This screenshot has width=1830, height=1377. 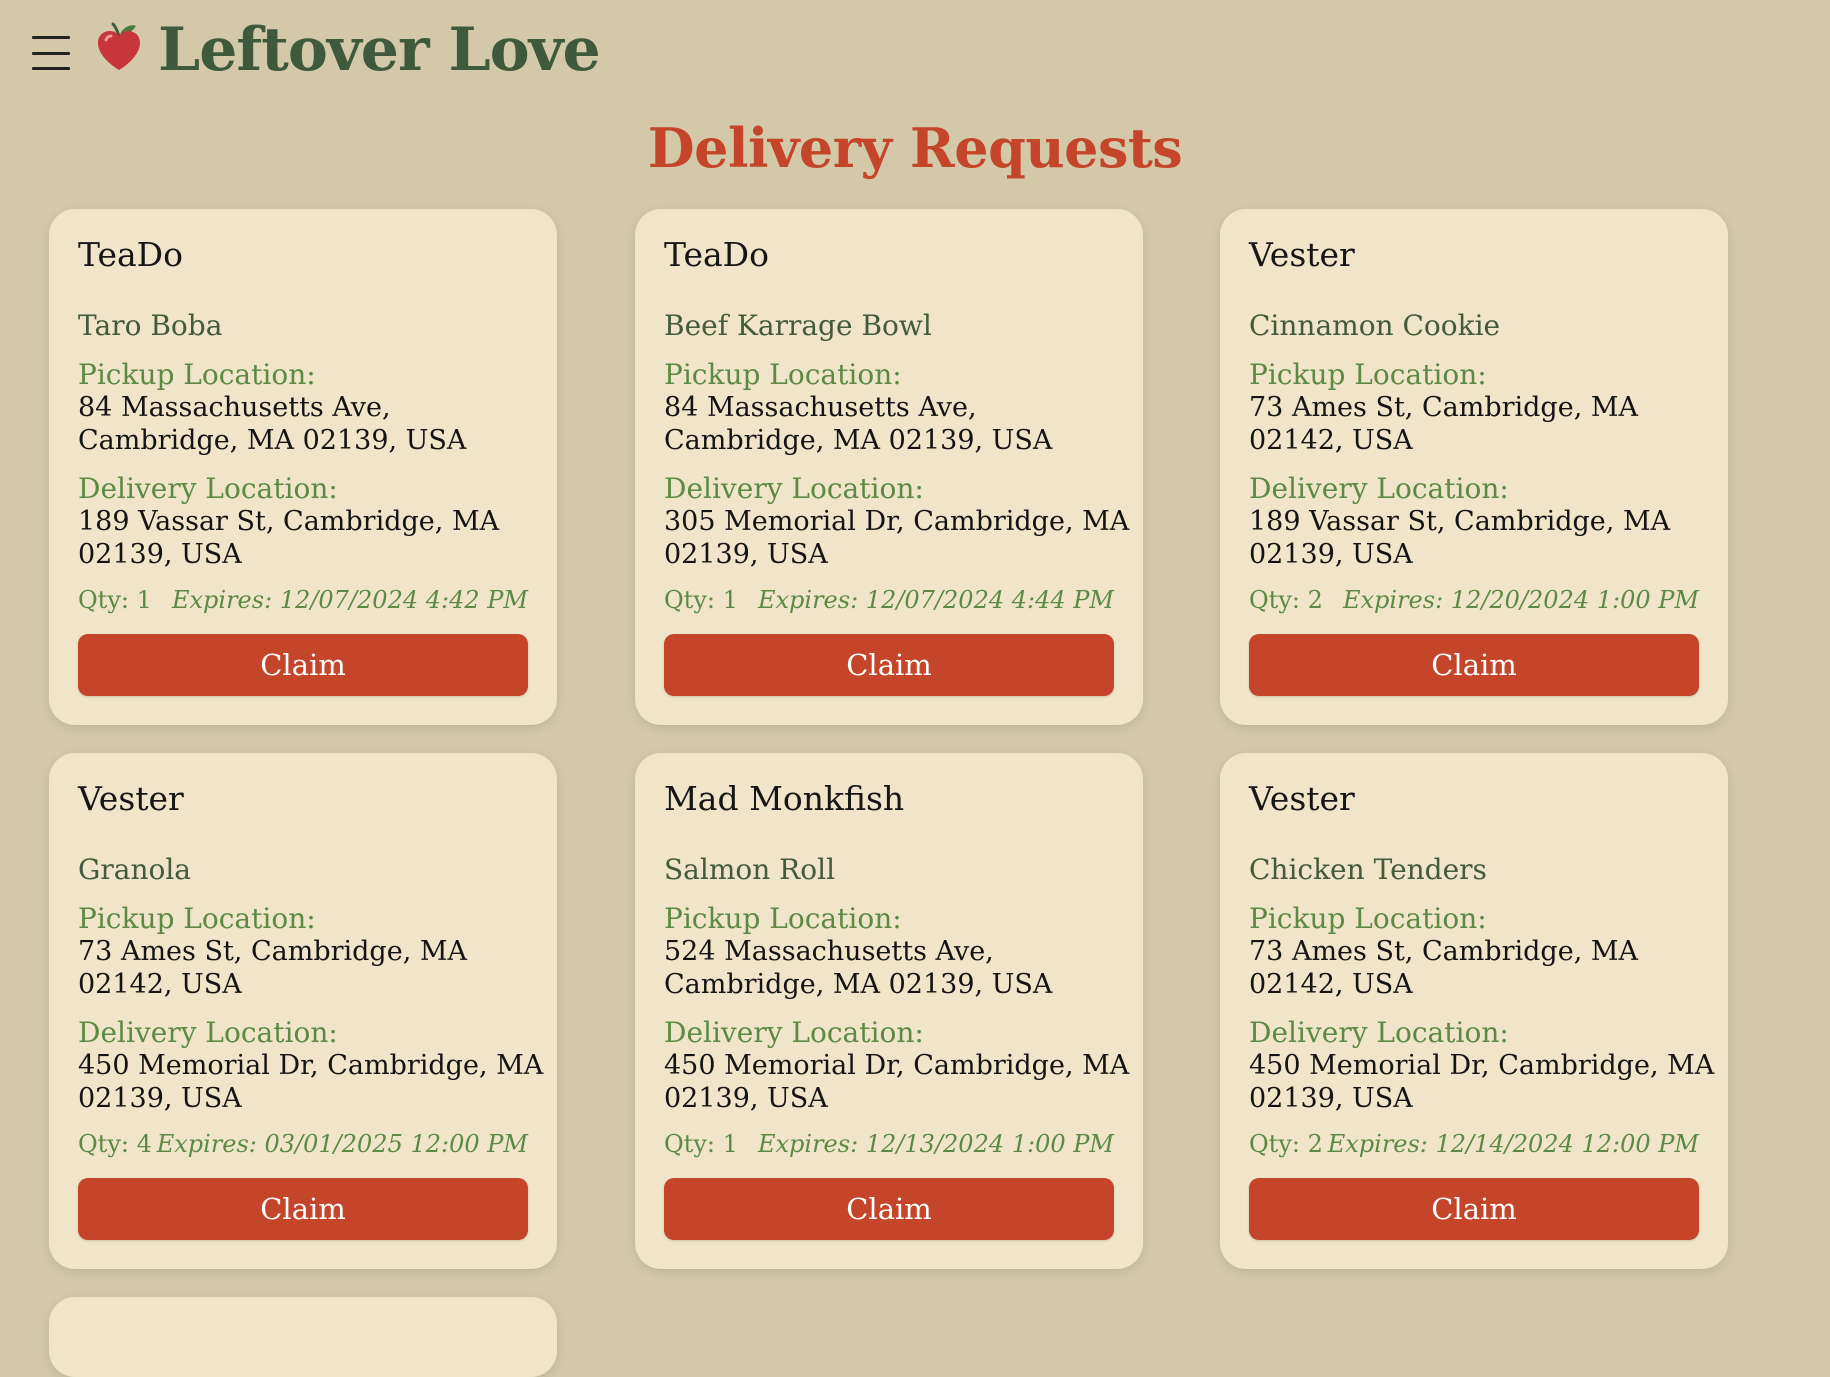 I want to click on expiry-time: Expires: 03/01/2025 12:00 PM, so click(x=342, y=1144).